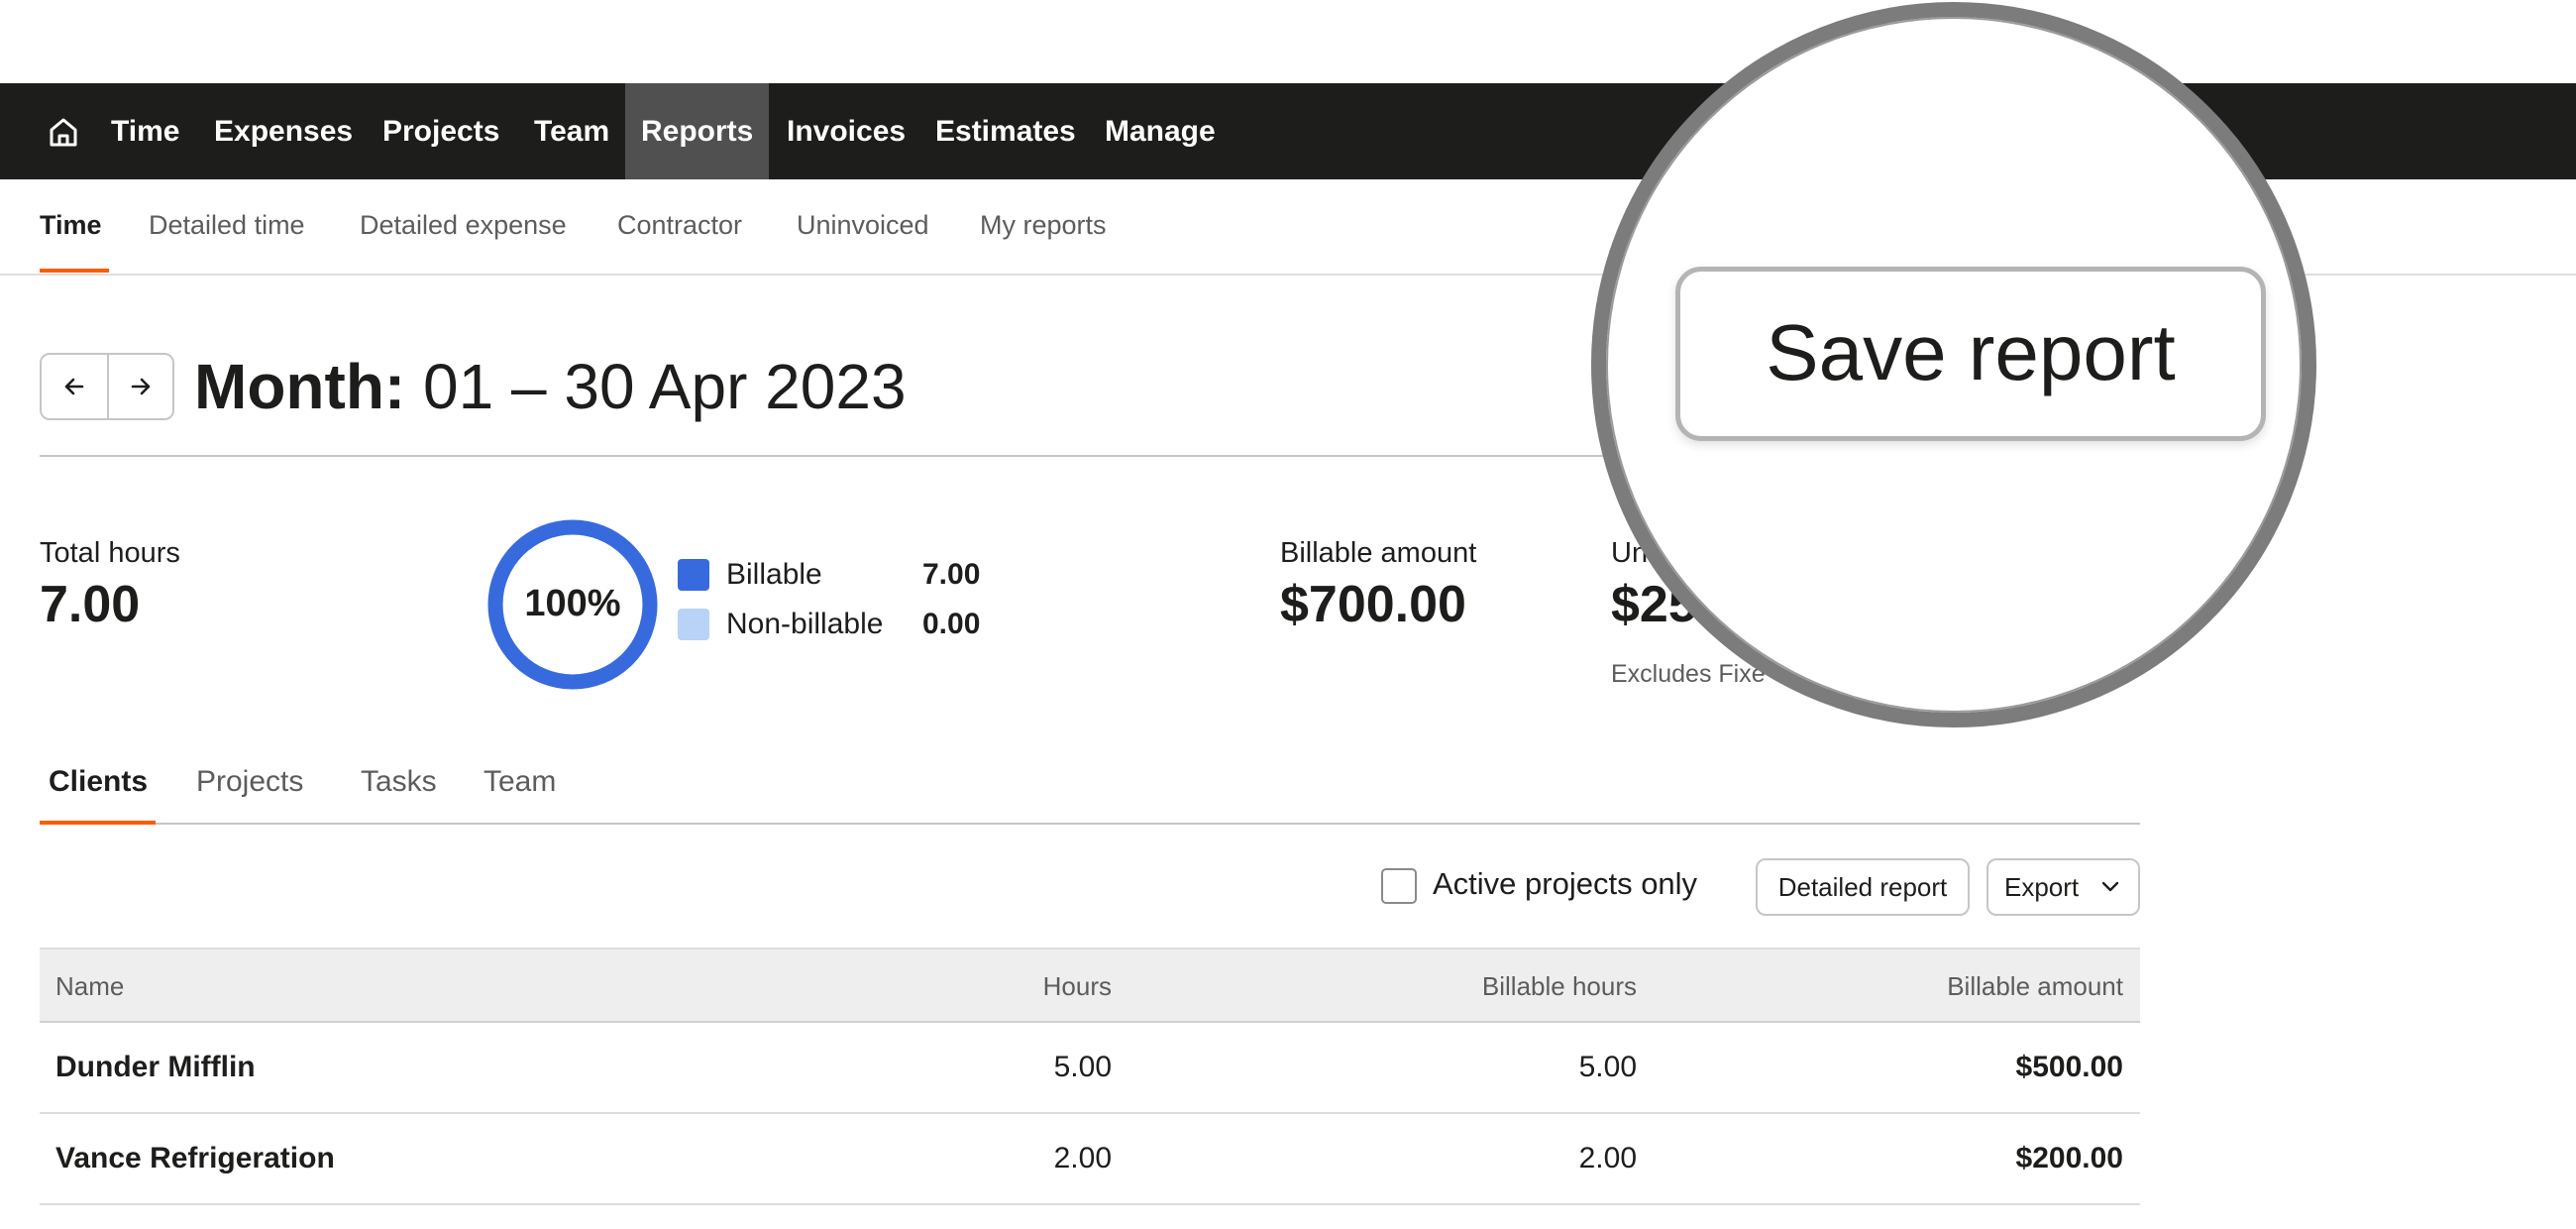 This screenshot has height=1229, width=2576. I want to click on client-name-link: Vance Refrigeration, so click(195, 1158).